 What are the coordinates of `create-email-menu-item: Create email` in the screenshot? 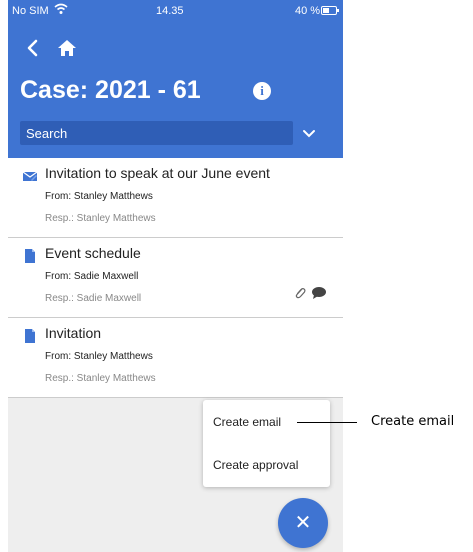 It's located at (247, 422).